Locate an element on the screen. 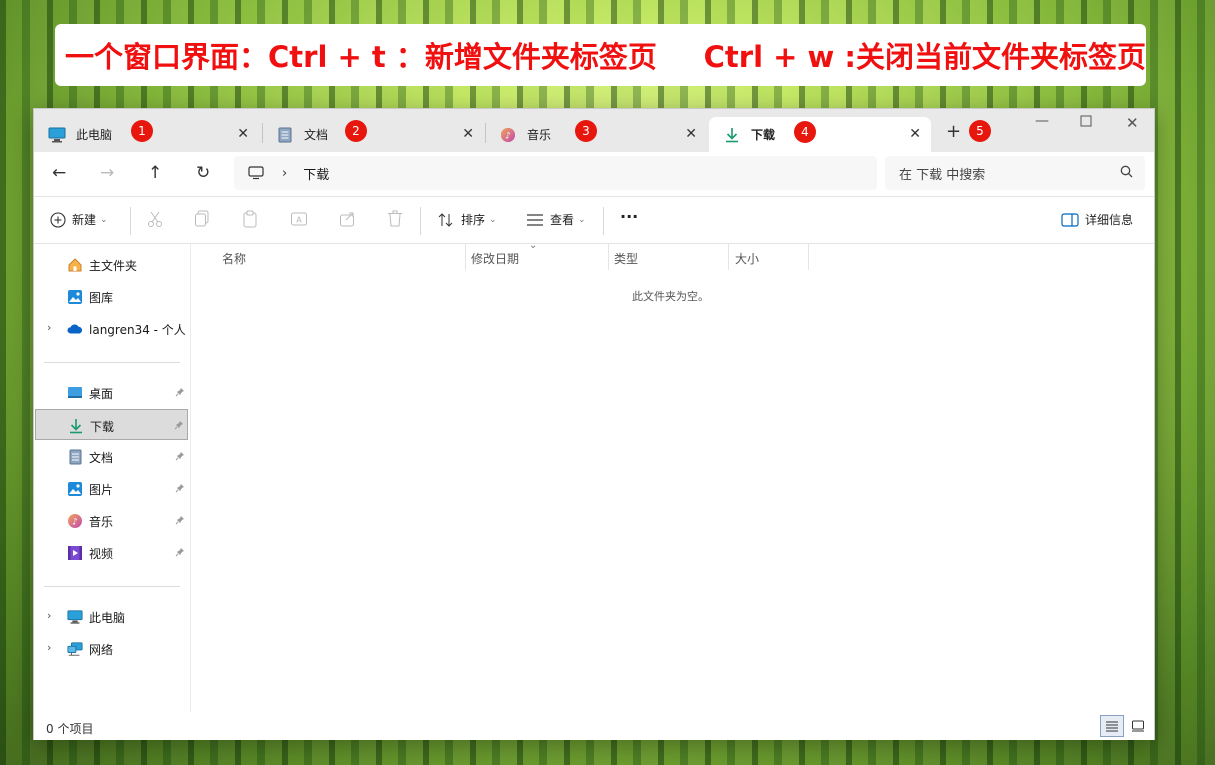 The width and height of the screenshot is (1215, 765). back-arrow-icon: ← is located at coordinates (59, 173).